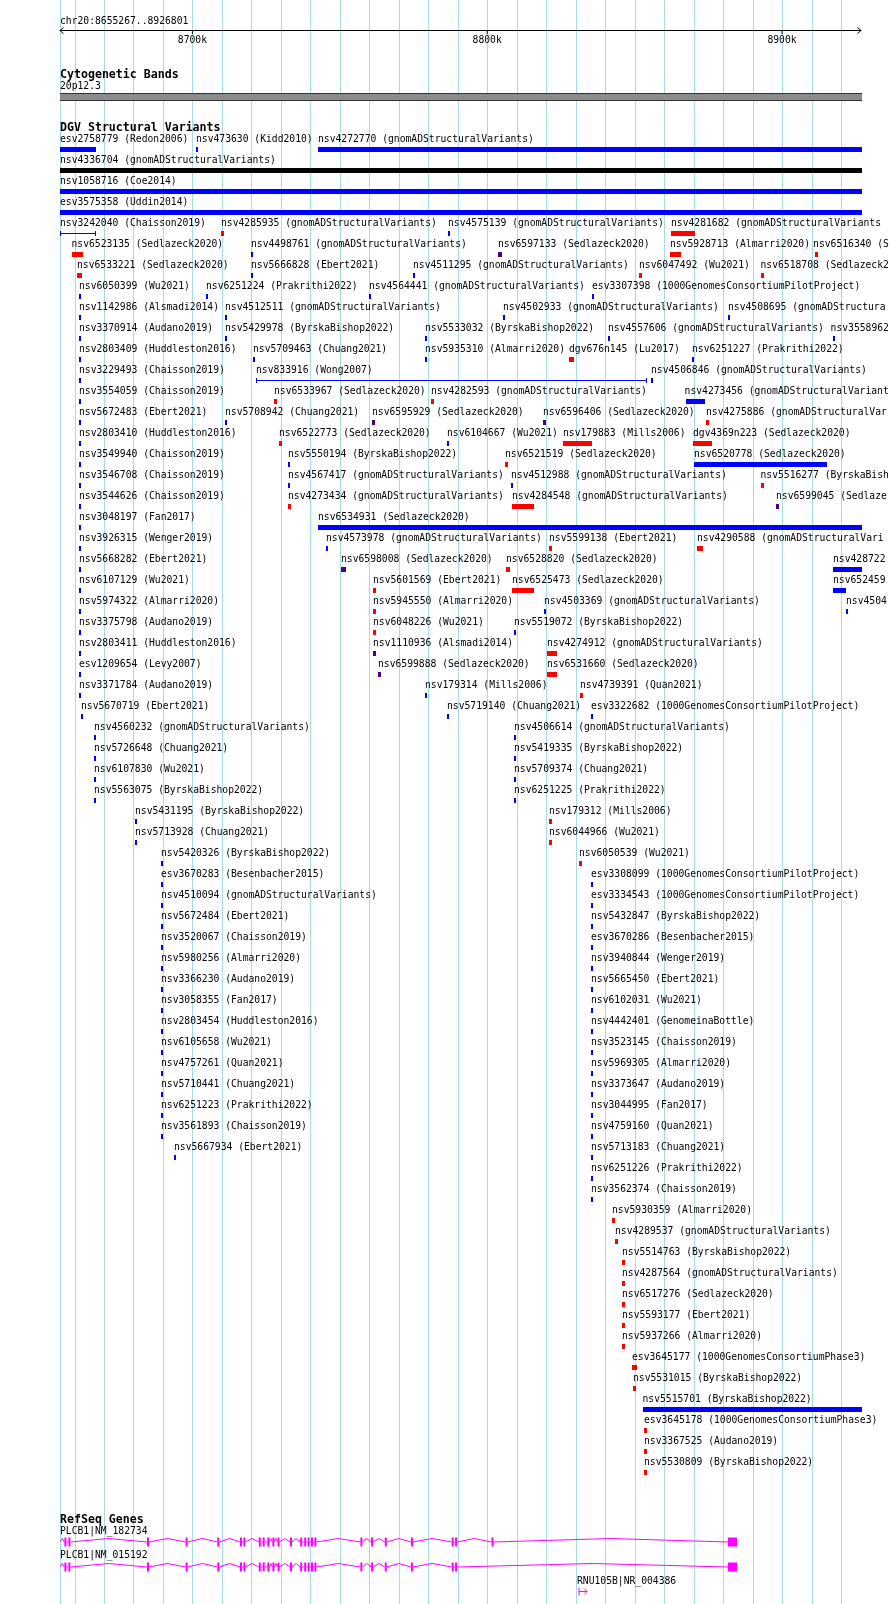  Describe the element at coordinates (698, 1294) in the screenshot. I see `variant-label: nsv6517276 (Sedlazeck2020)` at that location.